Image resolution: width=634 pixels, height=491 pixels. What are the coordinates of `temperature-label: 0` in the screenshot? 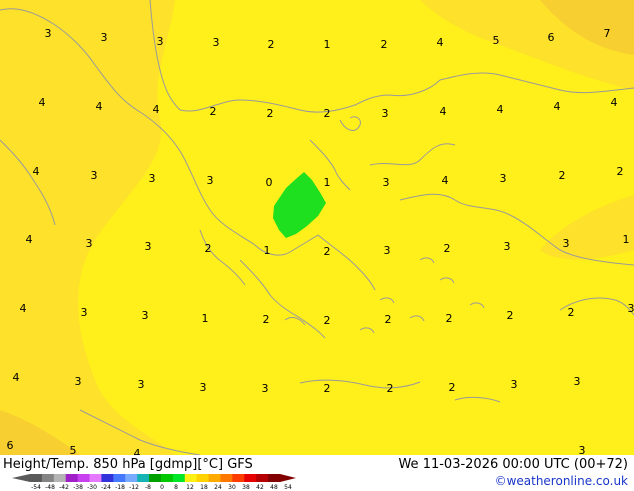 It's located at (269, 183).